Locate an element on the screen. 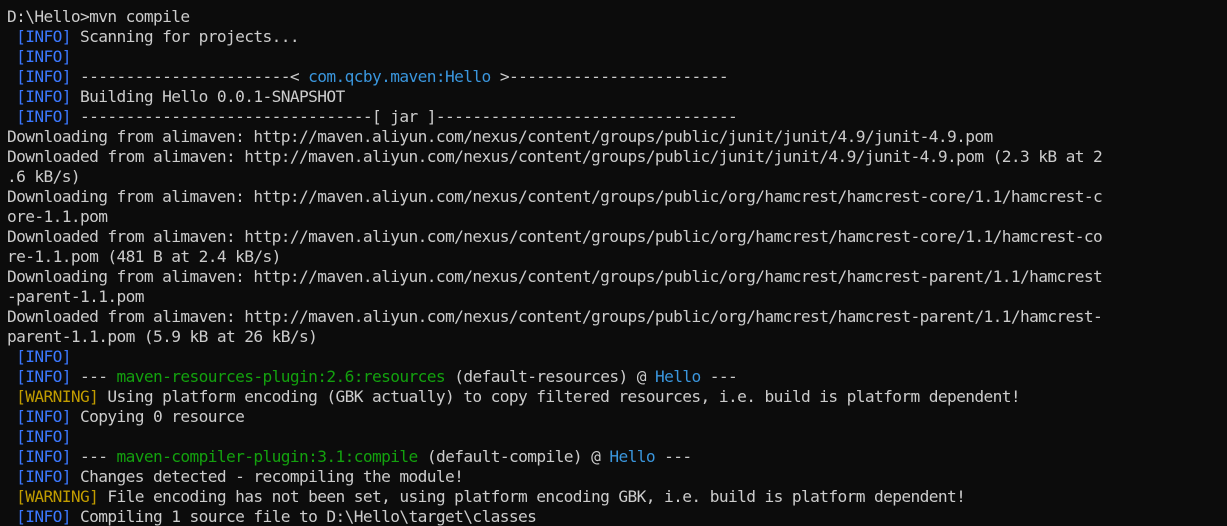 Image resolution: width=1227 pixels, height=526 pixels. project-name: com.qcby.maven:Hello is located at coordinates (399, 76).